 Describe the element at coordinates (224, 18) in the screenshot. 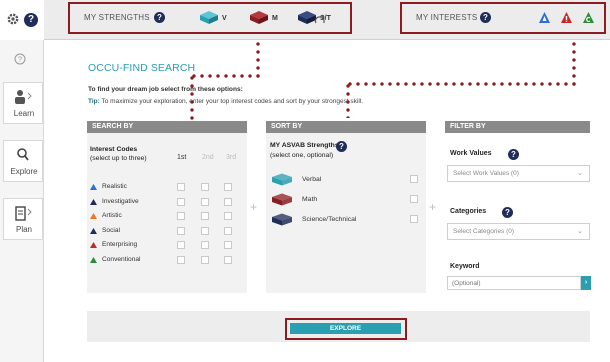

I see `verbal-label: V` at that location.